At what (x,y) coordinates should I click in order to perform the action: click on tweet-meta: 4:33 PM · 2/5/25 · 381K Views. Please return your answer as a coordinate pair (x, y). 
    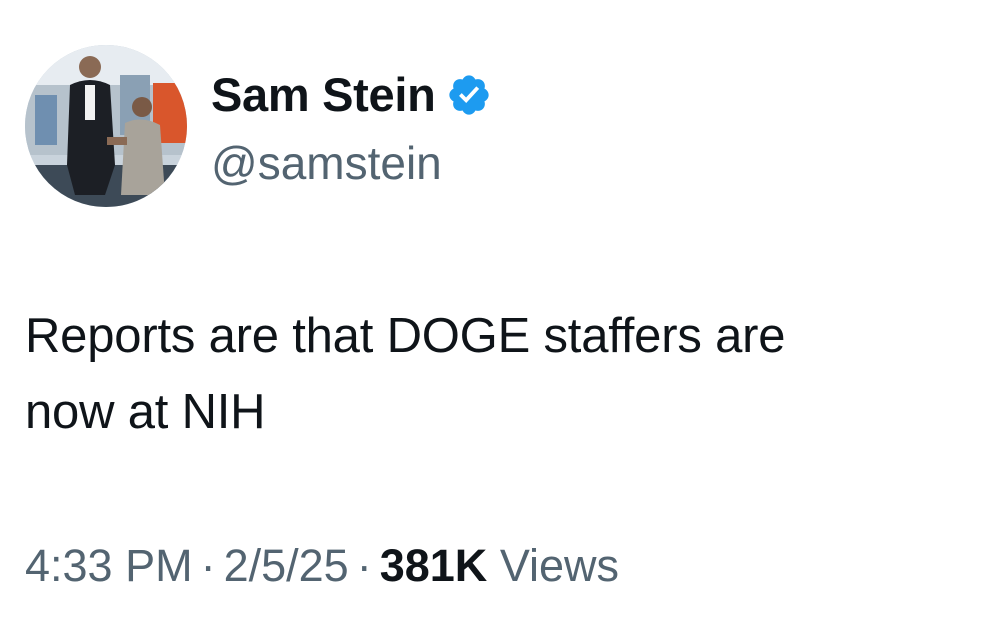
    Looking at the image, I should click on (322, 566).